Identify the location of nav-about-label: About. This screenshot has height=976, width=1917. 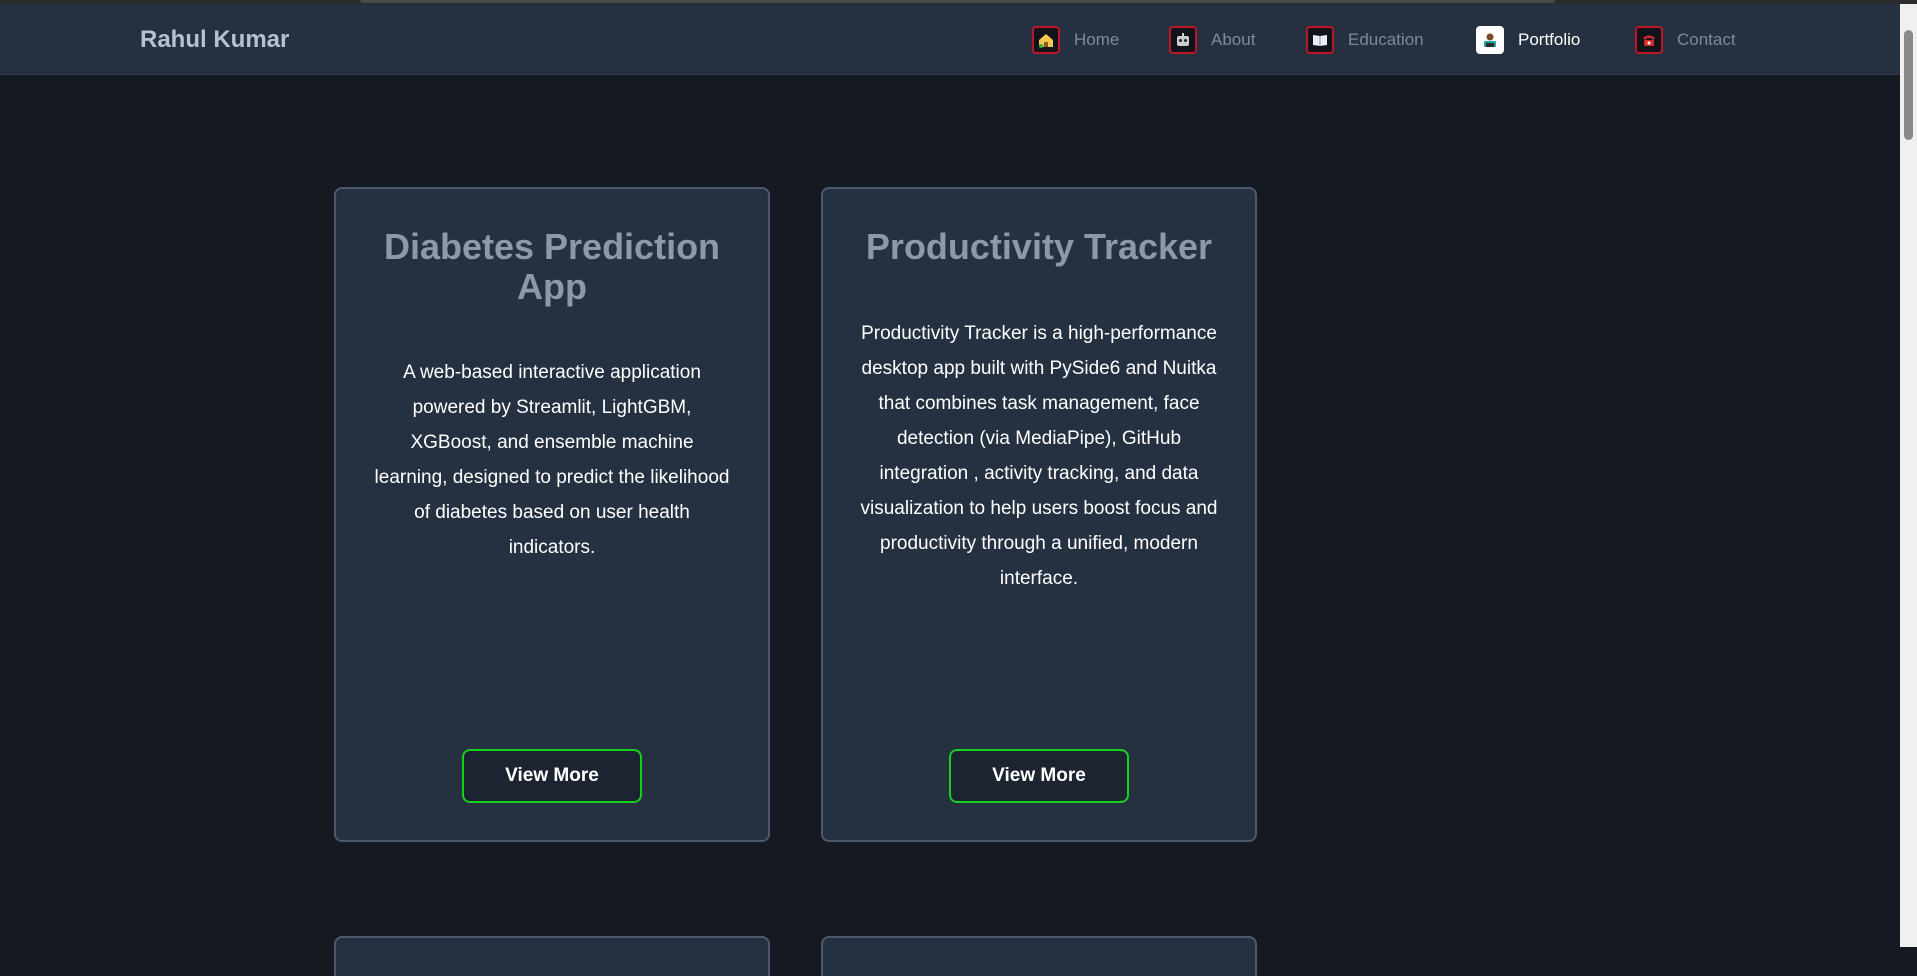
(1233, 39).